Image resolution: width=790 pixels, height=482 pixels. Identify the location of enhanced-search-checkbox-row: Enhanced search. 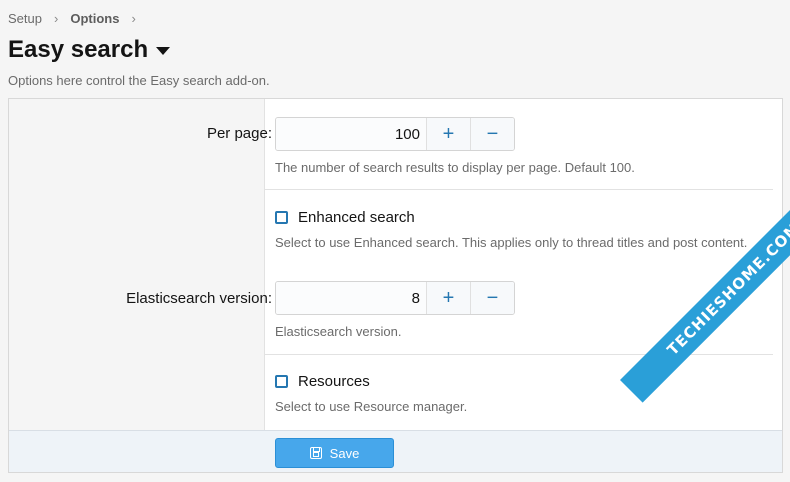
(345, 217).